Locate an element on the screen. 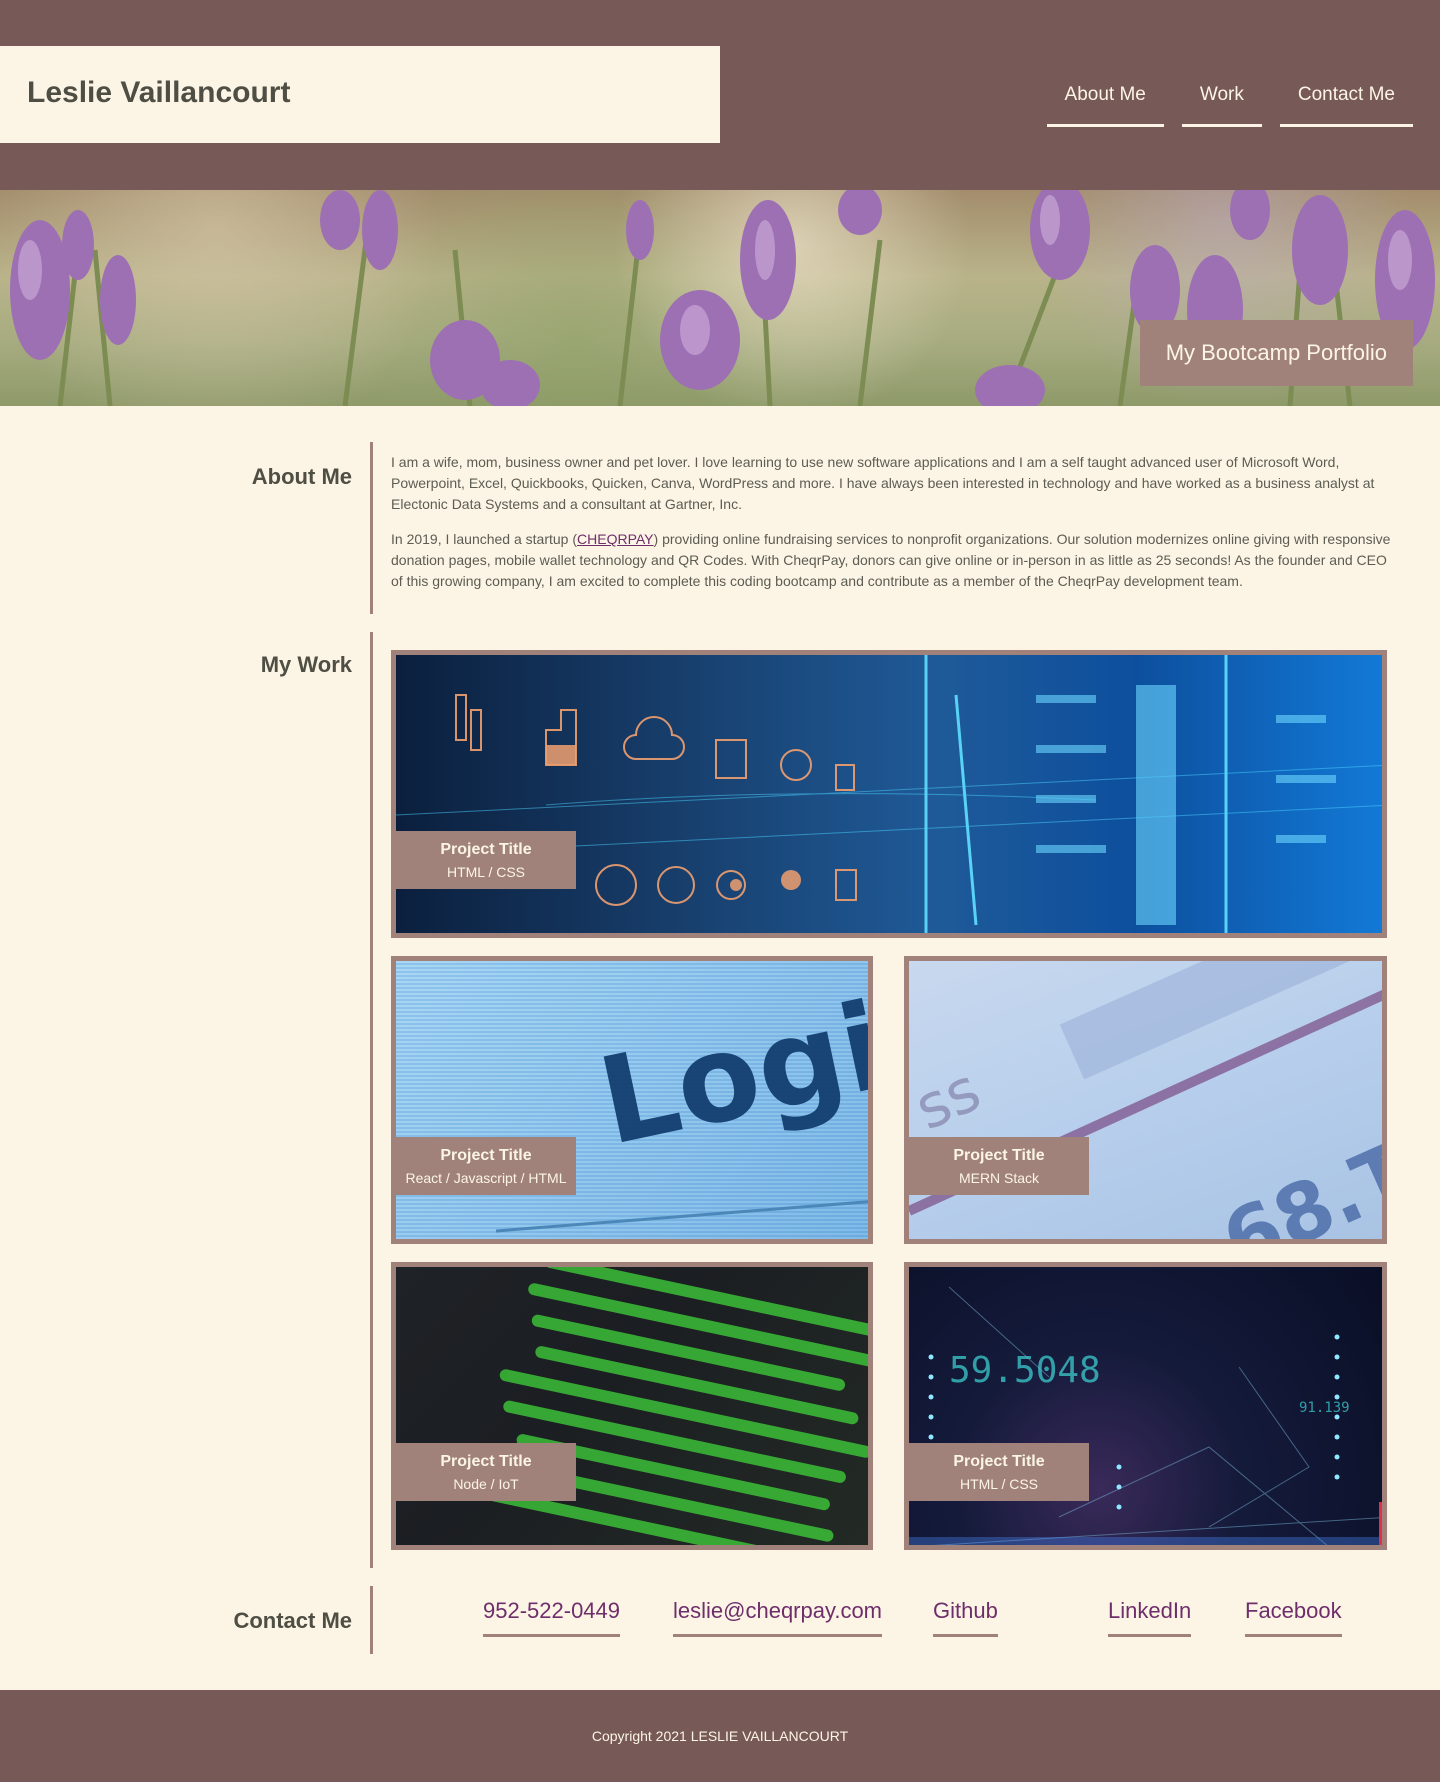 Image resolution: width=1440 pixels, height=1782 pixels. svg-text: 91.139 is located at coordinates (1324, 1408).